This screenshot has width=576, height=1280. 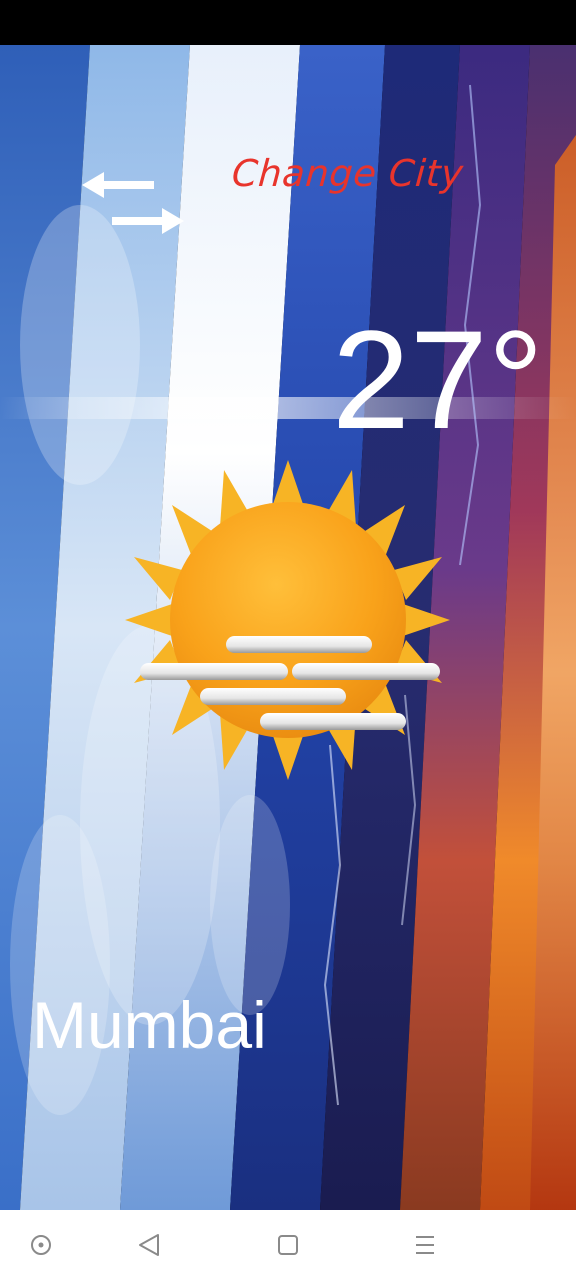 I want to click on home-icon, so click(x=288, y=1245).